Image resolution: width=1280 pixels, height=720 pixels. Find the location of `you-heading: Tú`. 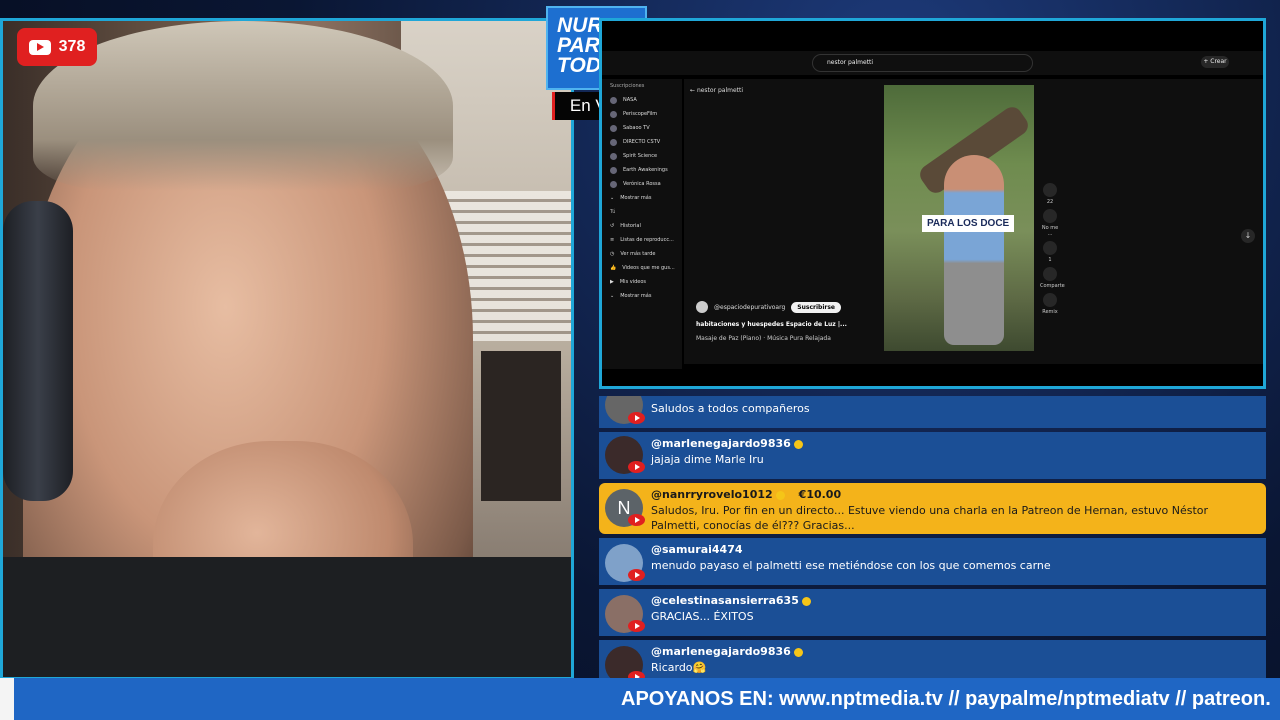

you-heading: Tú is located at coordinates (613, 212).